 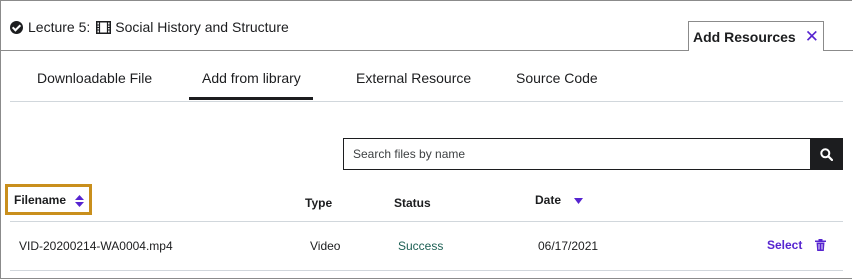 I want to click on search-button, so click(x=826, y=154).